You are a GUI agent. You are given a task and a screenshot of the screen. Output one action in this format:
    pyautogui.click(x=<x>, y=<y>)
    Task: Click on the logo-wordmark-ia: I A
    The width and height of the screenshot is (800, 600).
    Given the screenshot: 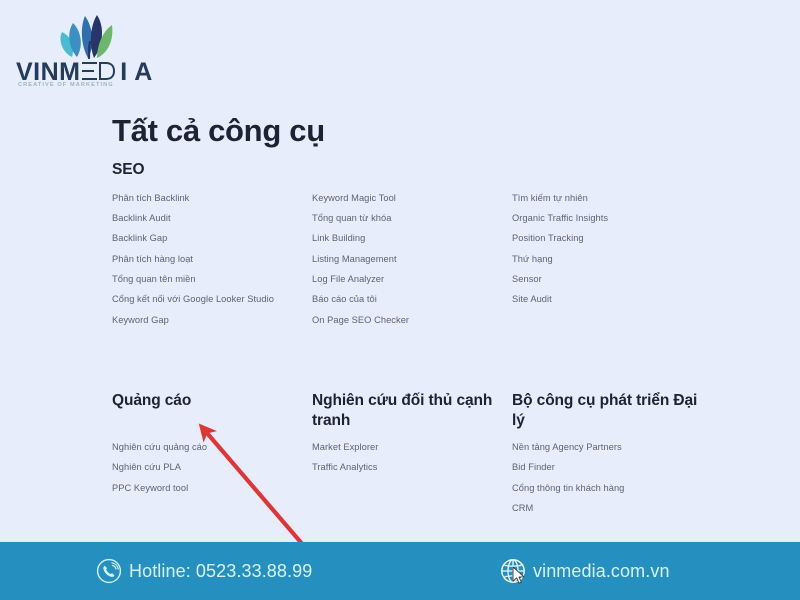 What is the action you would take?
    pyautogui.click(x=136, y=72)
    